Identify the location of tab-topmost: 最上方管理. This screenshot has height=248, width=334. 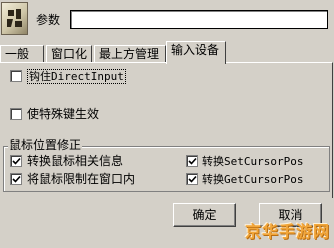
(130, 54).